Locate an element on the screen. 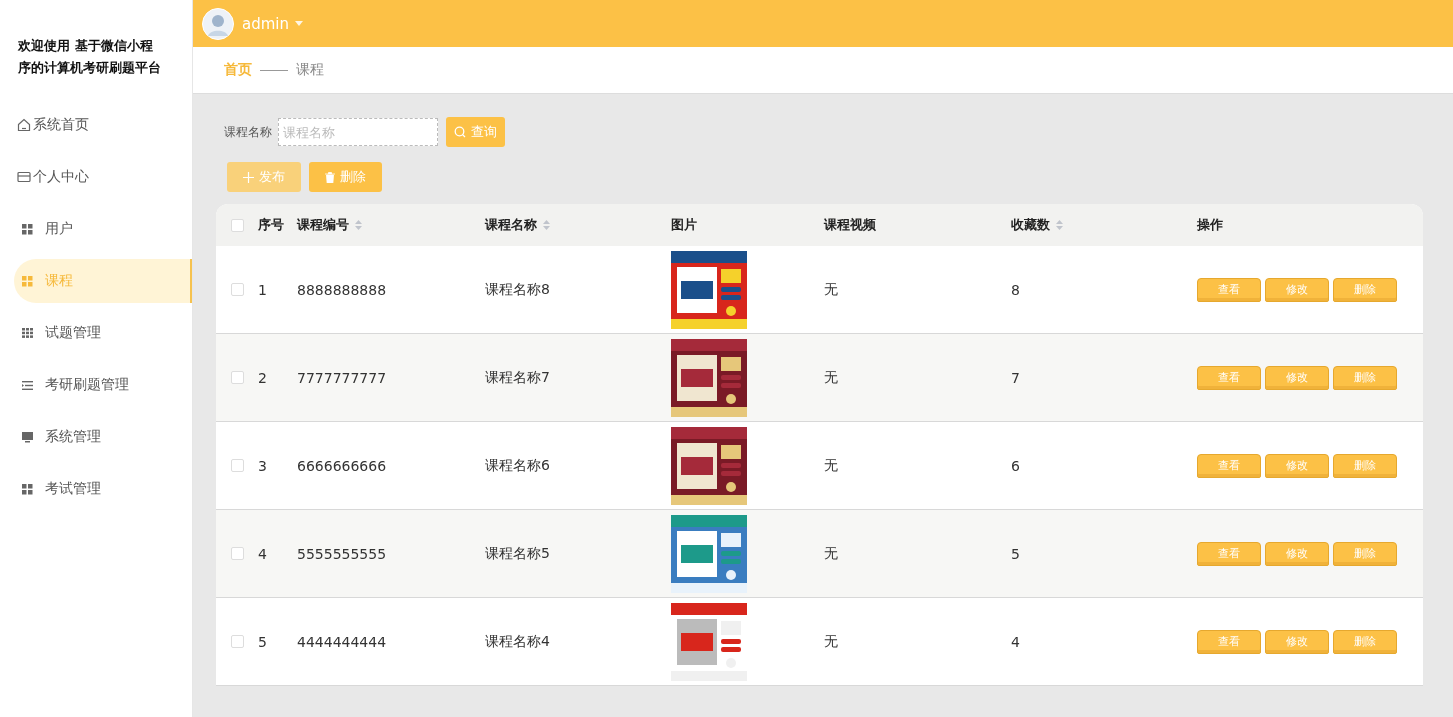 The height and width of the screenshot is (717, 1453). table-cell: 4444444444 is located at coordinates (342, 641).